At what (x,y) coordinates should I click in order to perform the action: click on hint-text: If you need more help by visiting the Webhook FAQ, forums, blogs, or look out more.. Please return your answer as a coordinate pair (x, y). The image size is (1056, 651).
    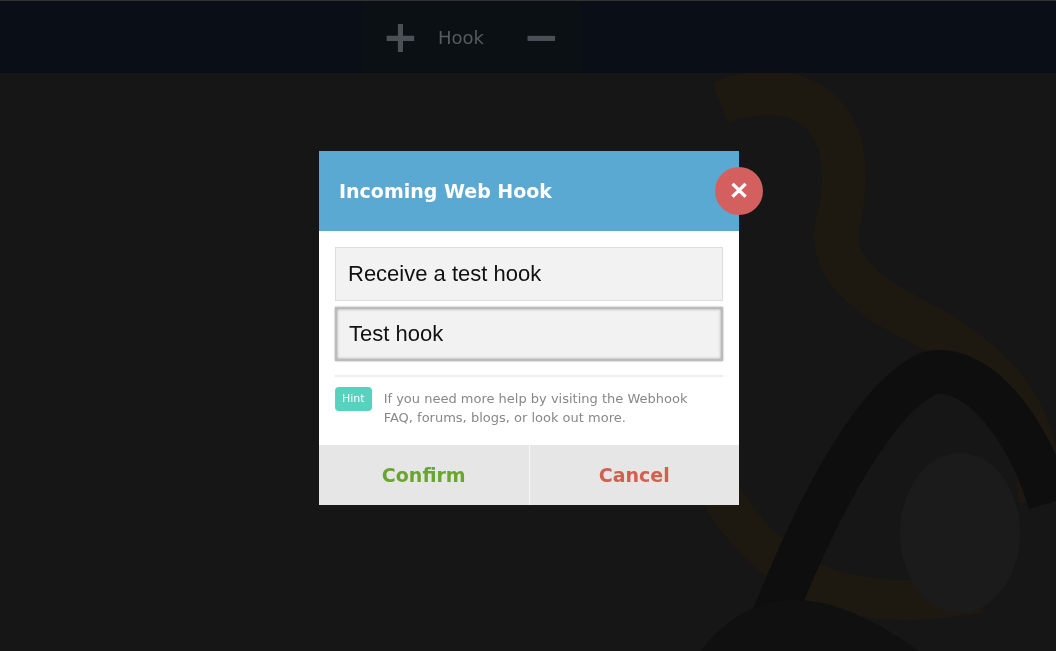
    Looking at the image, I should click on (536, 408).